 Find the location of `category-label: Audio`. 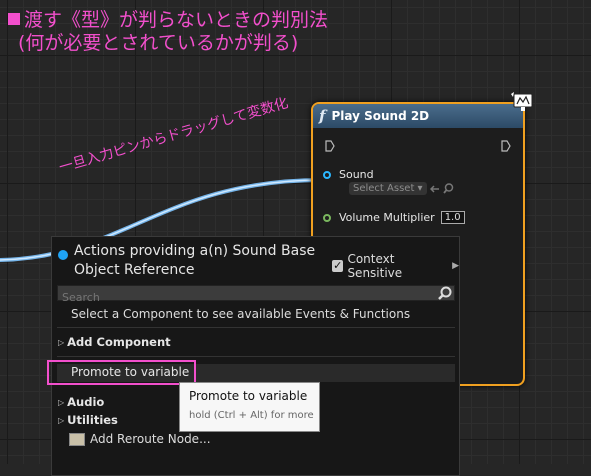

category-label: Audio is located at coordinates (86, 402).